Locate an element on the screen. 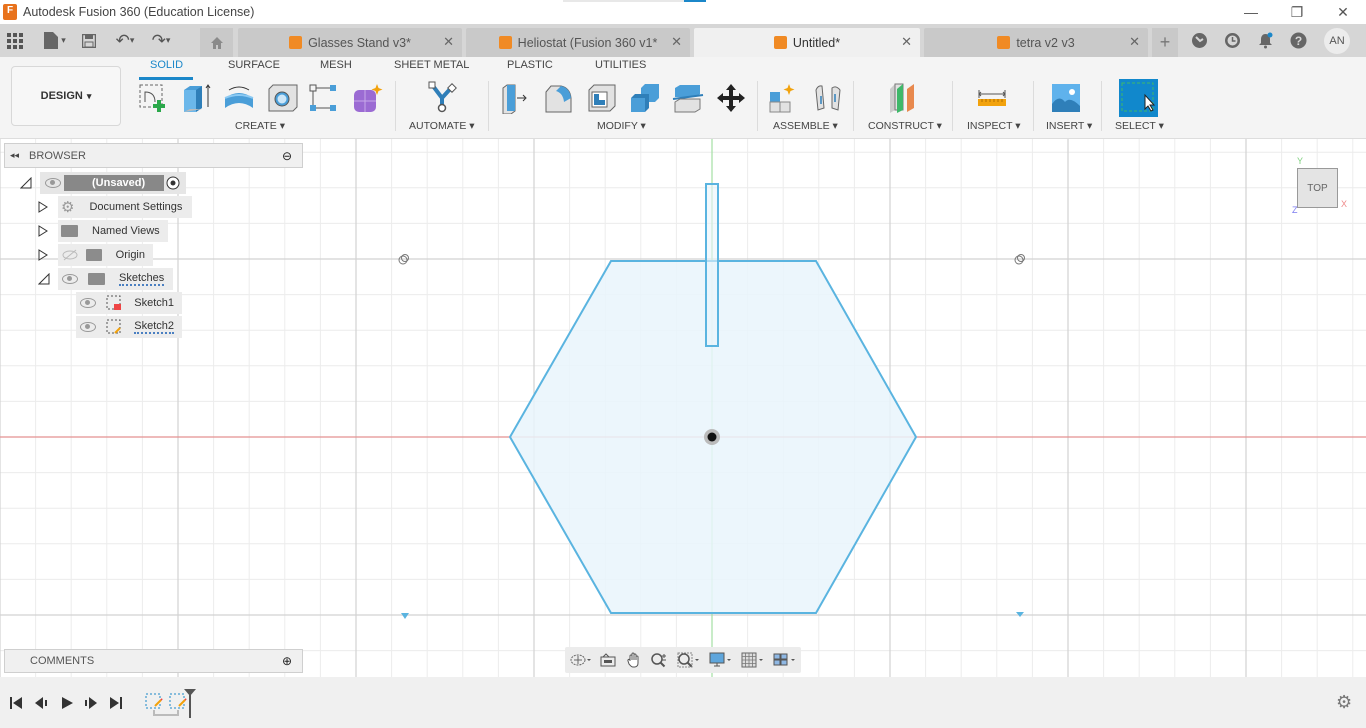  home-button is located at coordinates (216, 42).